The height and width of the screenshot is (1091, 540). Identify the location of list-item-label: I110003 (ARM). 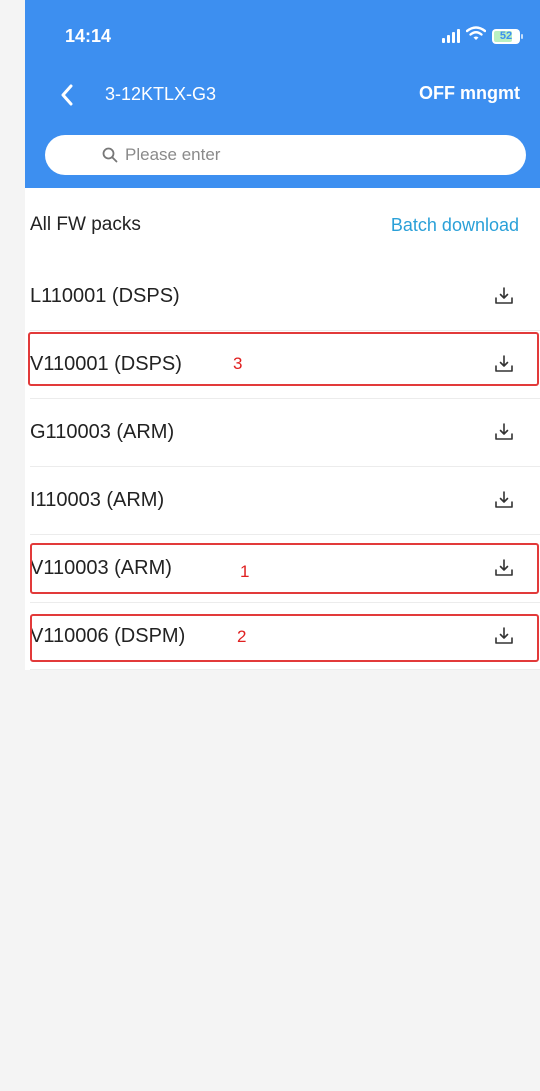
(97, 499).